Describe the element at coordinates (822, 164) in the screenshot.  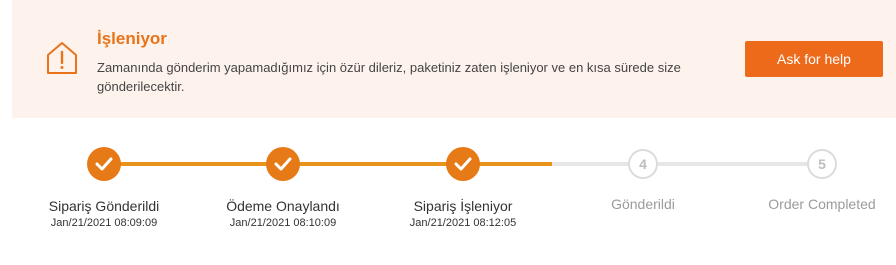
I see `step-number: 5` at that location.